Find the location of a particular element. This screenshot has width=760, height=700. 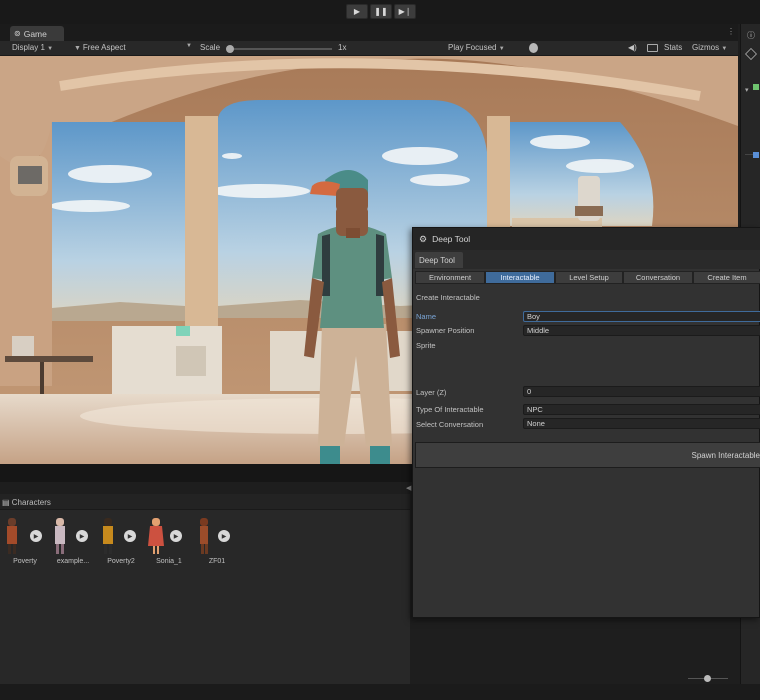

folder-icon: ▤ is located at coordinates (7, 502).